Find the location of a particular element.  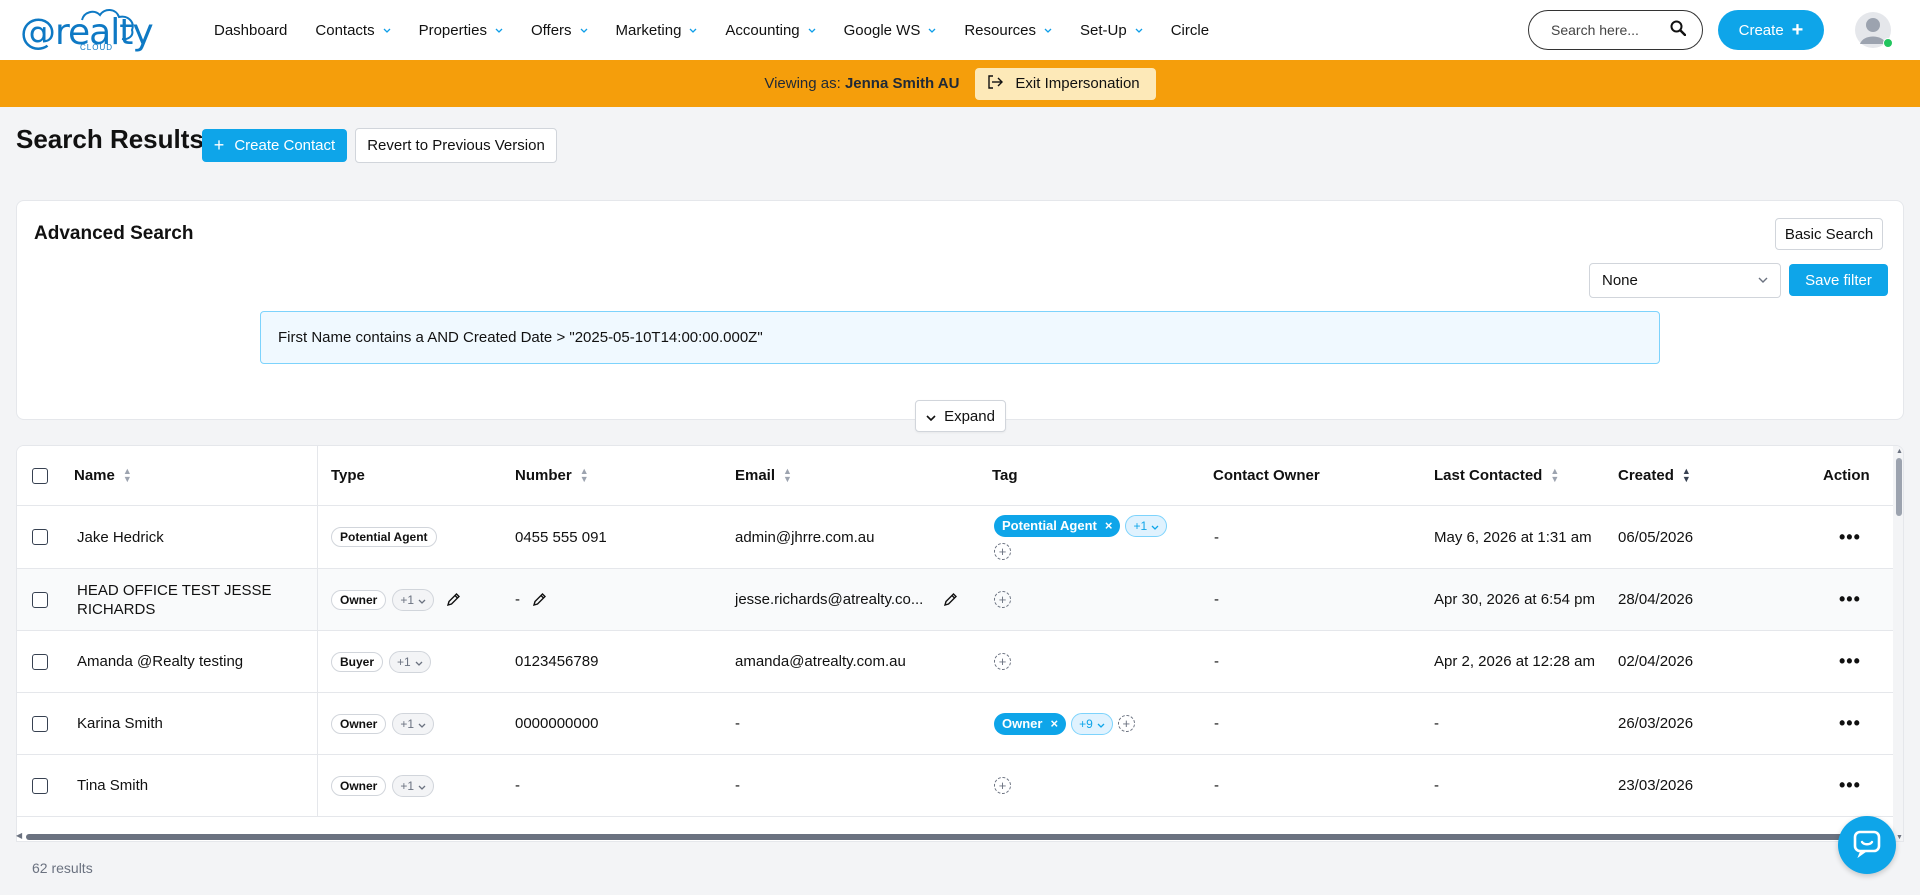

edit-type-icon is located at coordinates (453, 599).